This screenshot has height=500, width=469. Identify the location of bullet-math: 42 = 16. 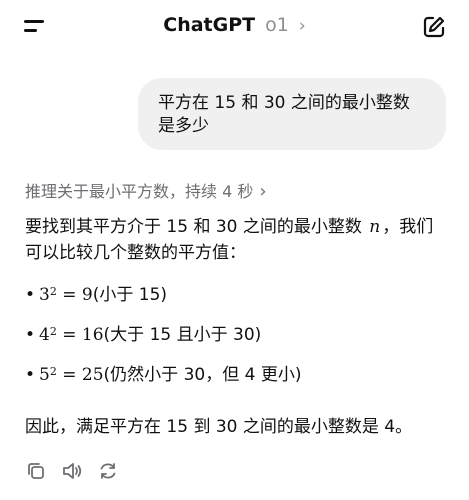
(71, 335).